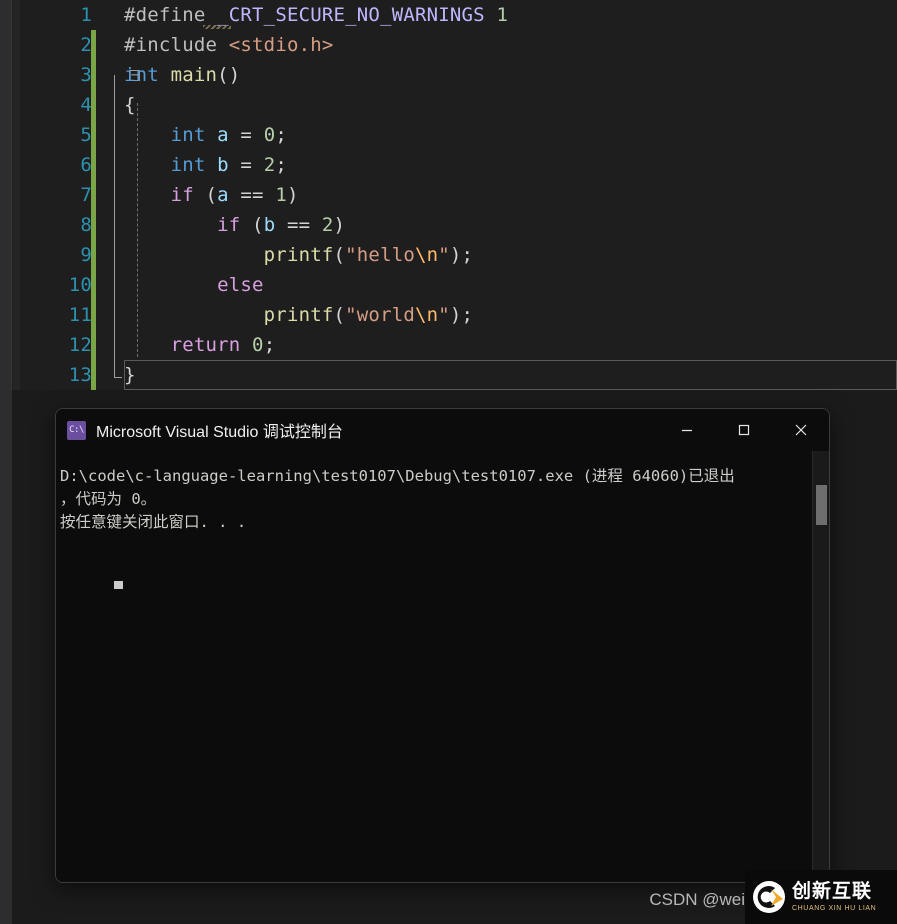 This screenshot has height=924, width=897. Describe the element at coordinates (80, 315) in the screenshot. I see `line-number: 11` at that location.